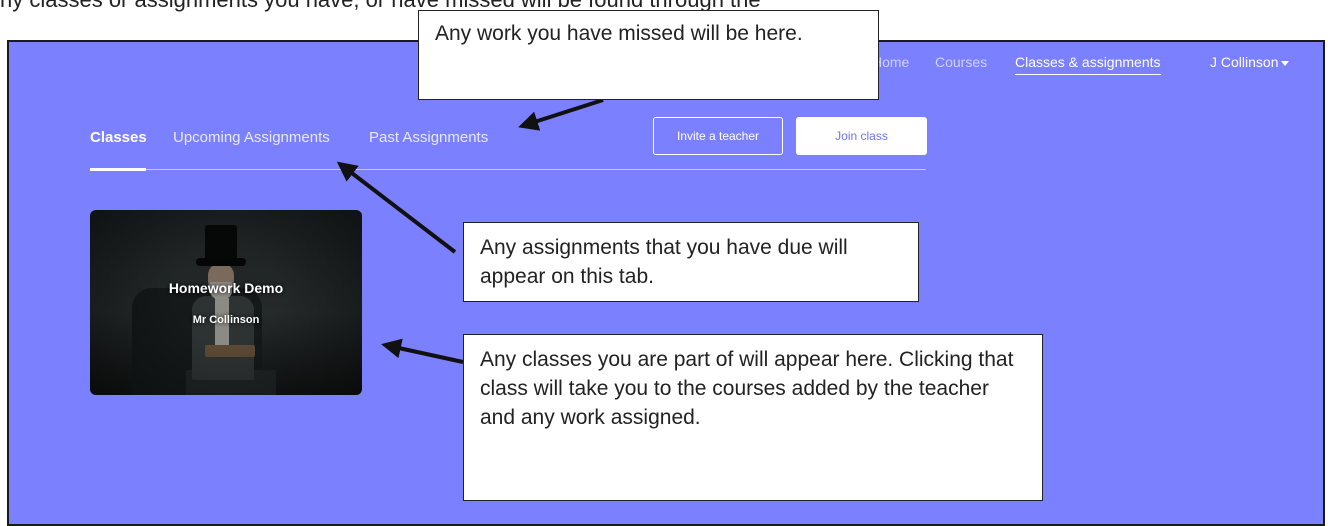  What do you see at coordinates (396, 207) in the screenshot?
I see `arrow-assignments` at bounding box center [396, 207].